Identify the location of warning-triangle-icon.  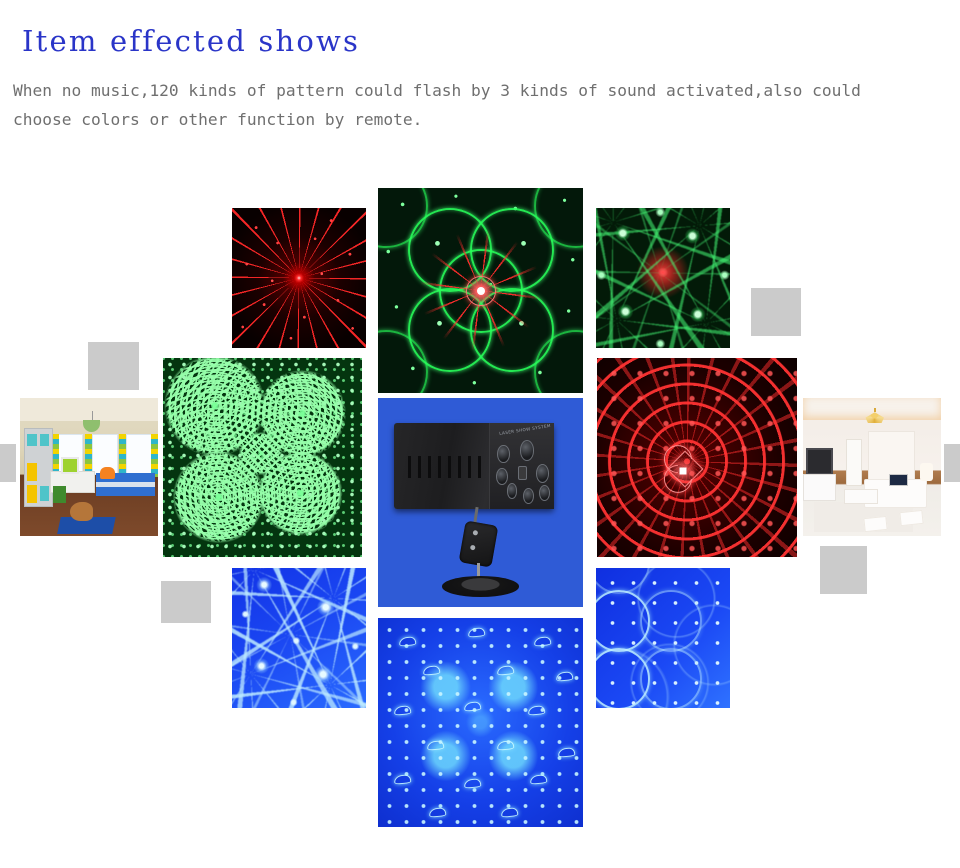
(523, 472).